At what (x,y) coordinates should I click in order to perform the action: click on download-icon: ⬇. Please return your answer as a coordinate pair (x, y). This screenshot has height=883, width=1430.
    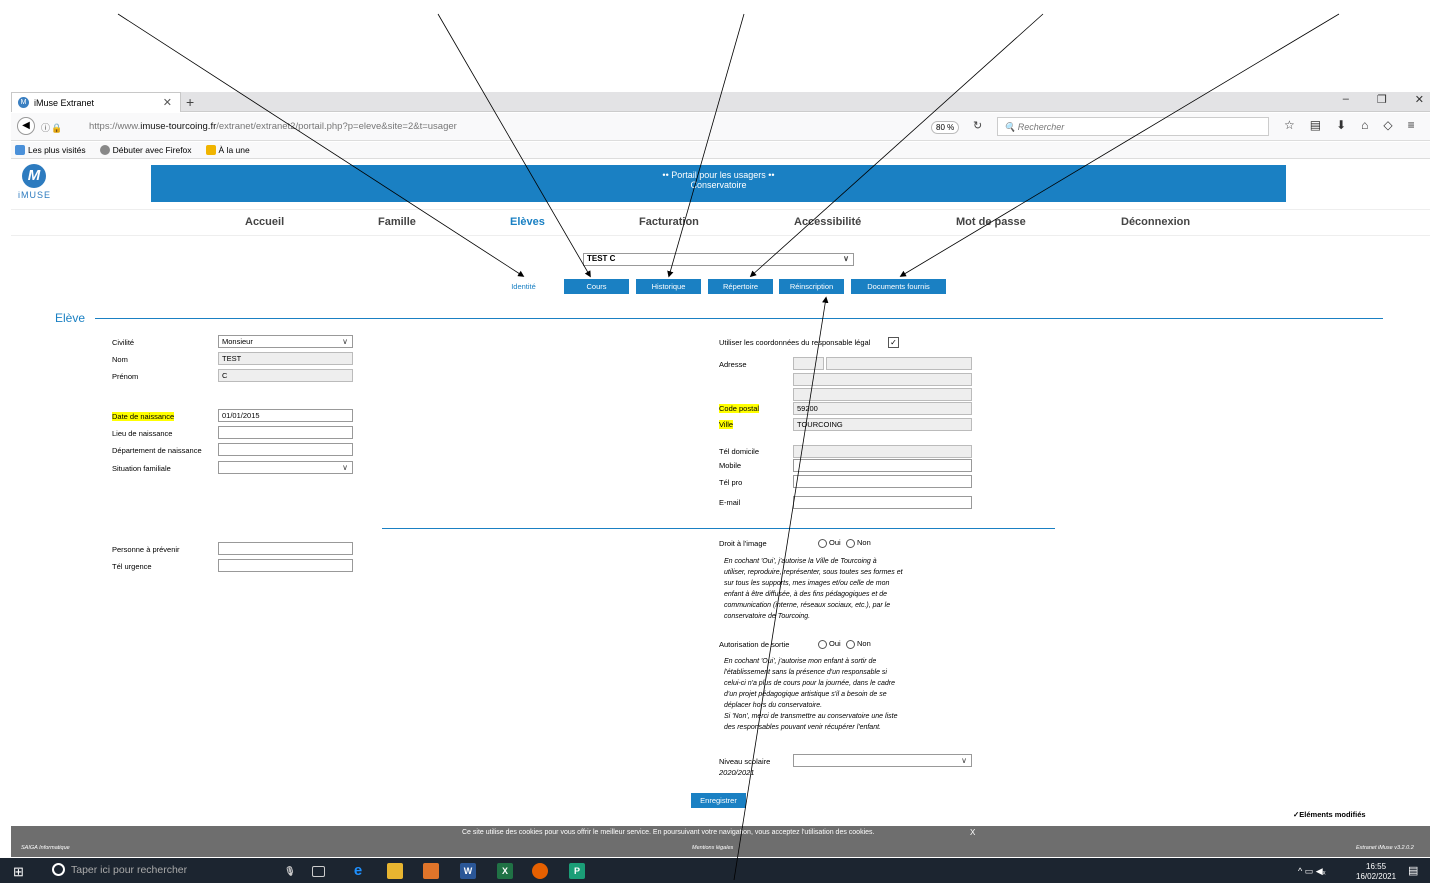
    Looking at the image, I should click on (1341, 125).